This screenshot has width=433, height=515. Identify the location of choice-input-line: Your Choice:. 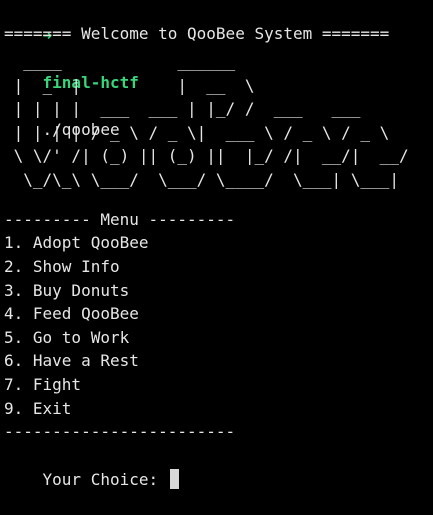
(91, 466).